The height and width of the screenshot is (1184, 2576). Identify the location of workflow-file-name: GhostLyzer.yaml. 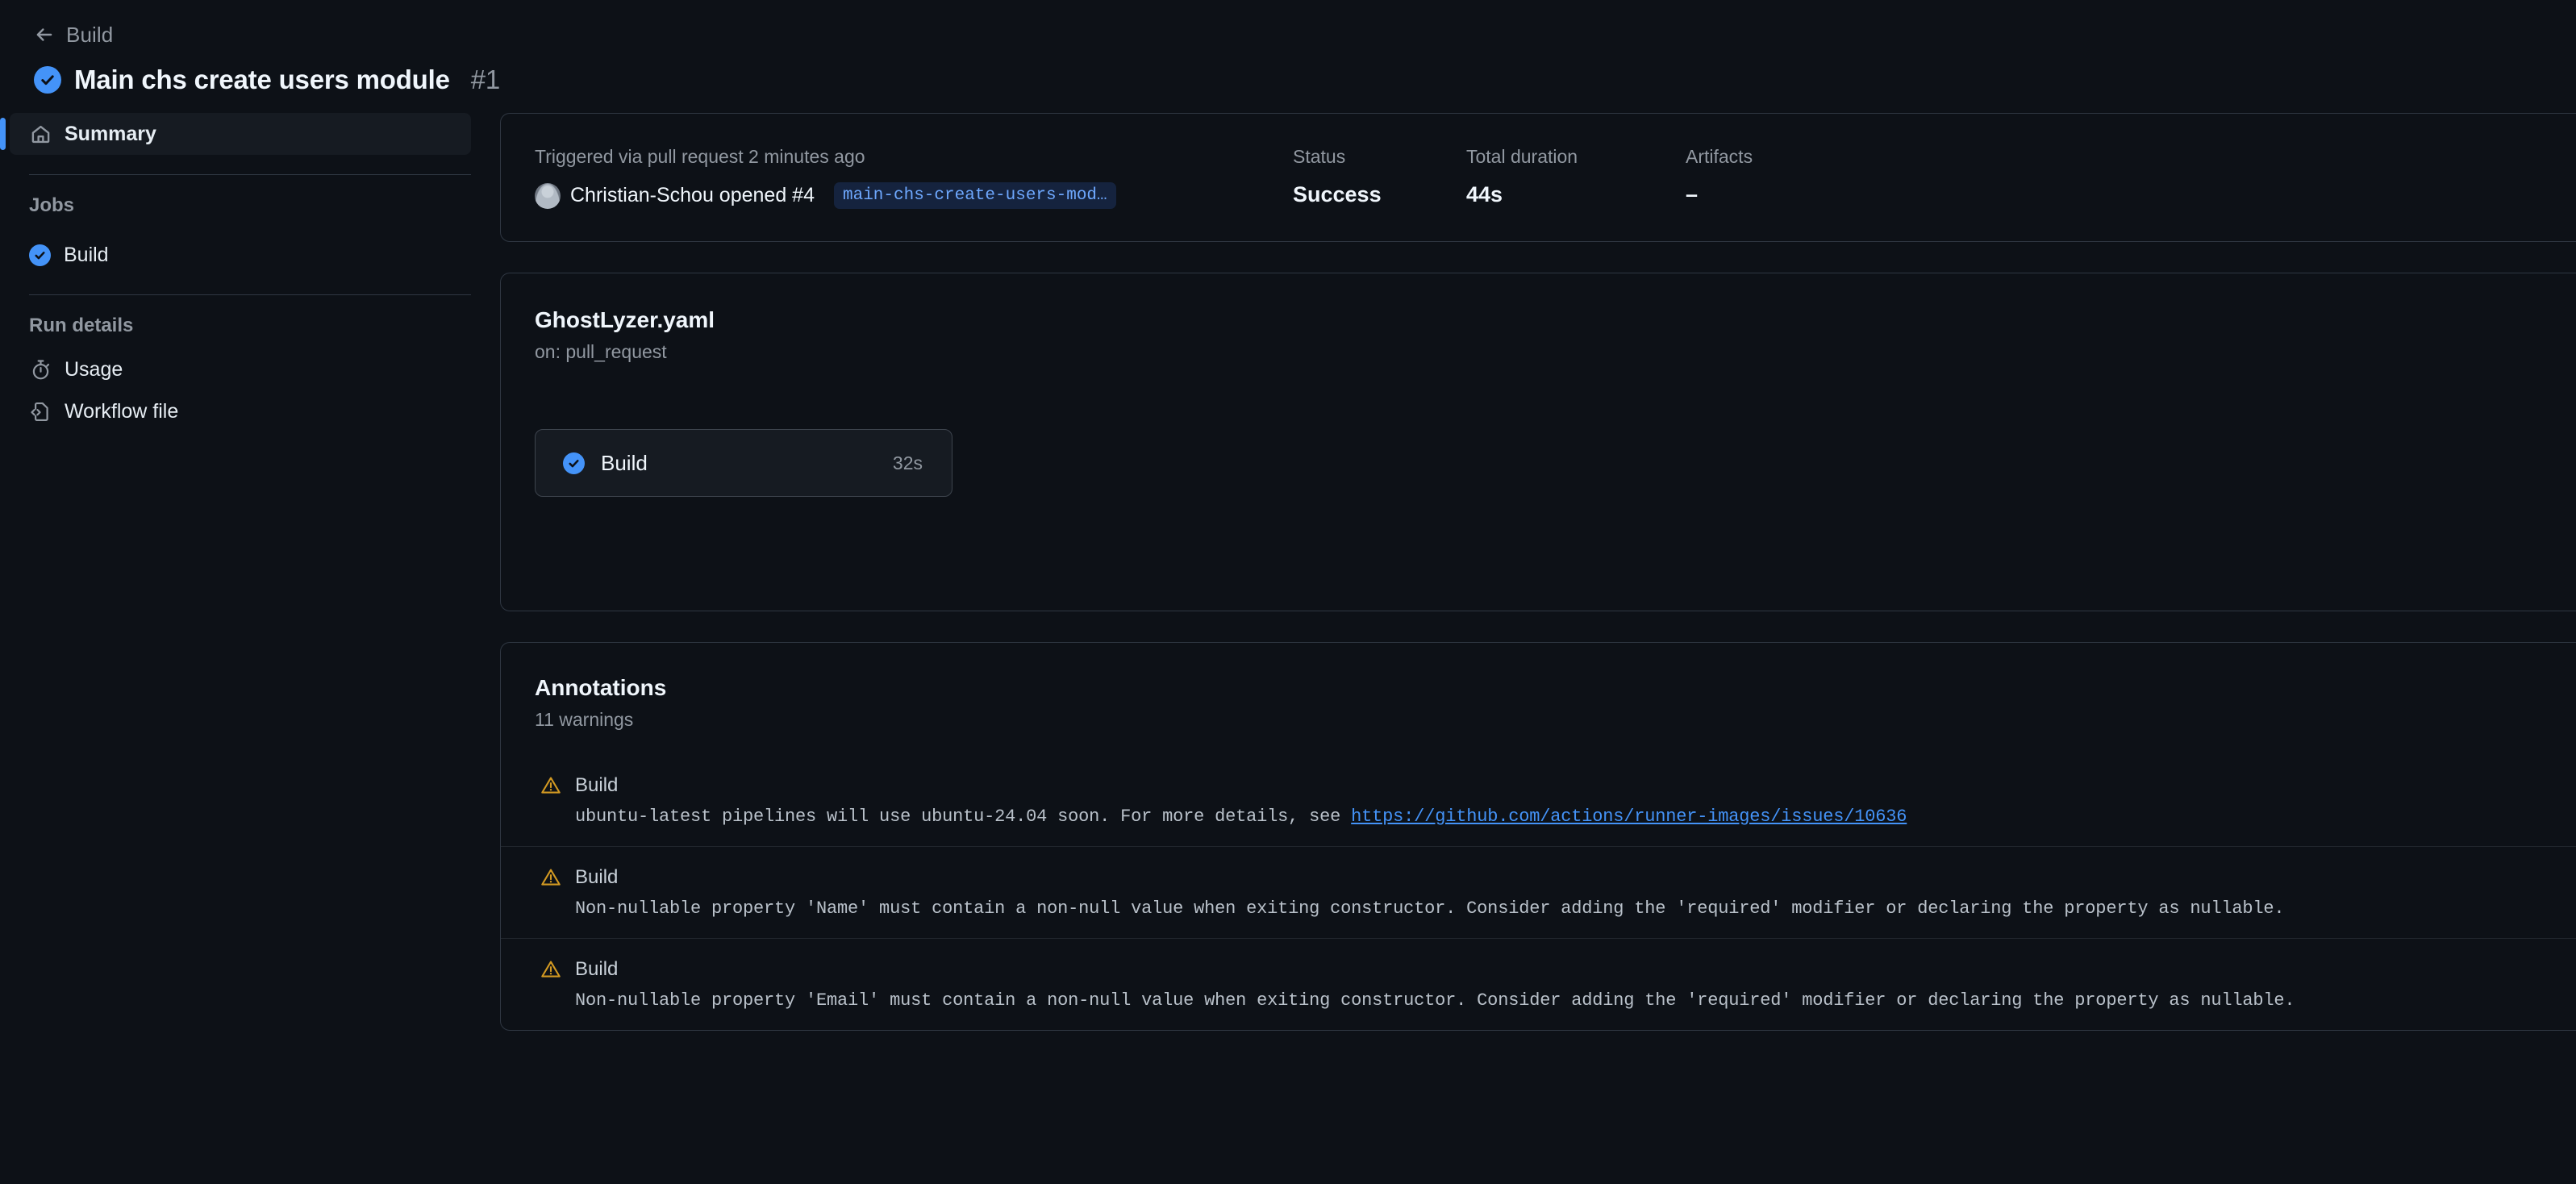
(625, 319).